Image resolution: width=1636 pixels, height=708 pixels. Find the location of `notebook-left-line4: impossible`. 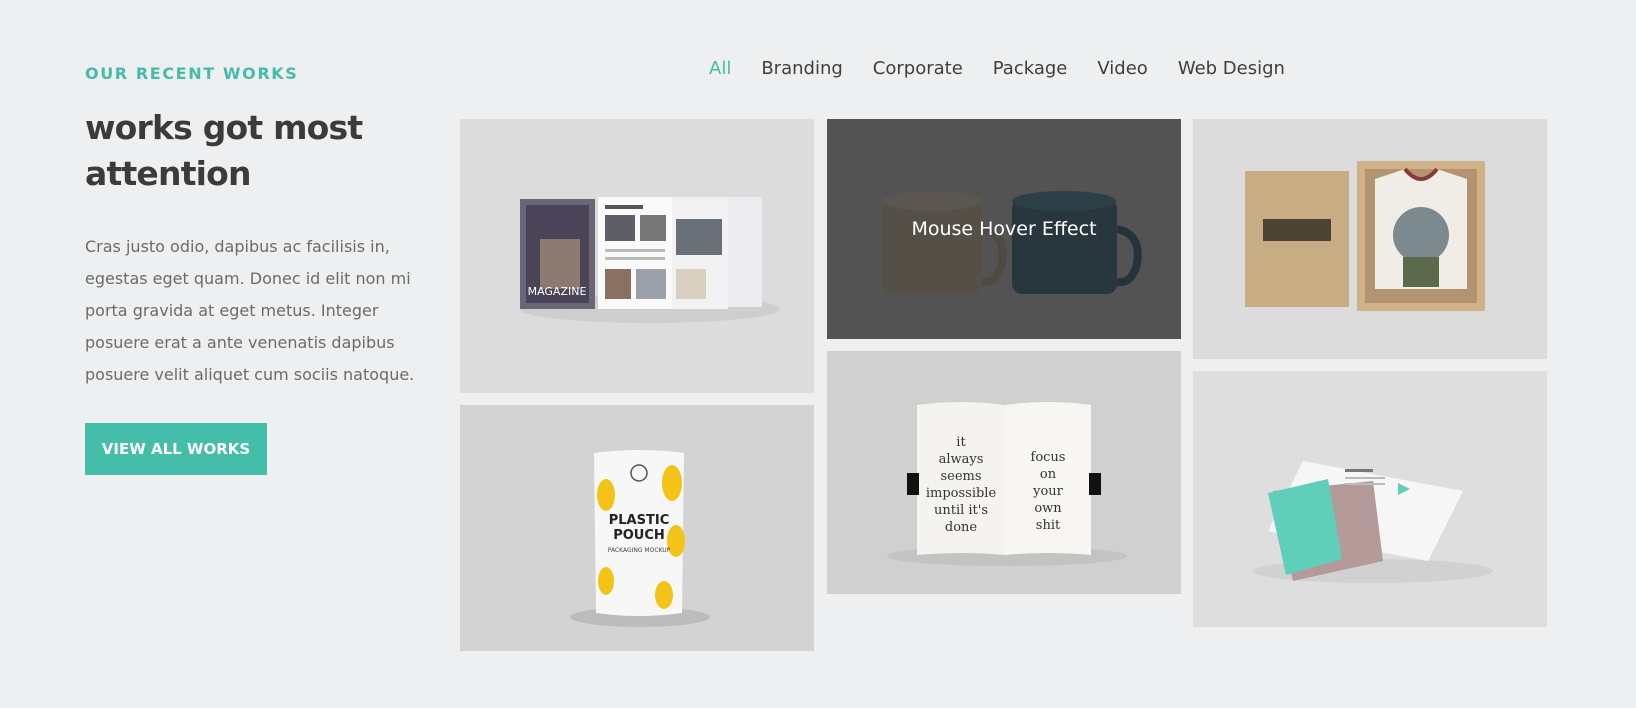

notebook-left-line4: impossible is located at coordinates (961, 493).